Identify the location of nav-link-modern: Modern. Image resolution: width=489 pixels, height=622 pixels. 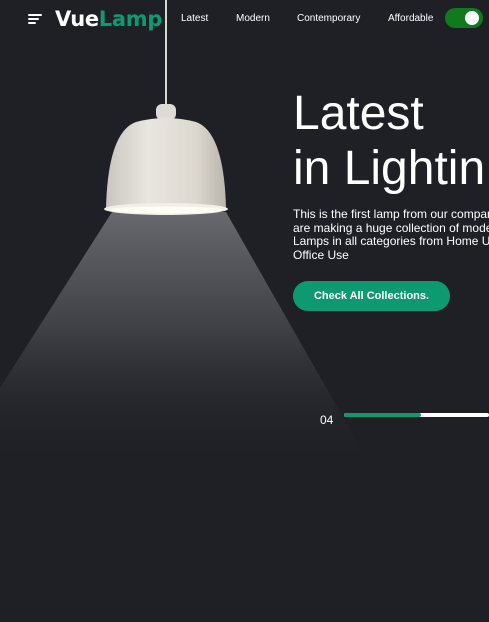
(253, 19).